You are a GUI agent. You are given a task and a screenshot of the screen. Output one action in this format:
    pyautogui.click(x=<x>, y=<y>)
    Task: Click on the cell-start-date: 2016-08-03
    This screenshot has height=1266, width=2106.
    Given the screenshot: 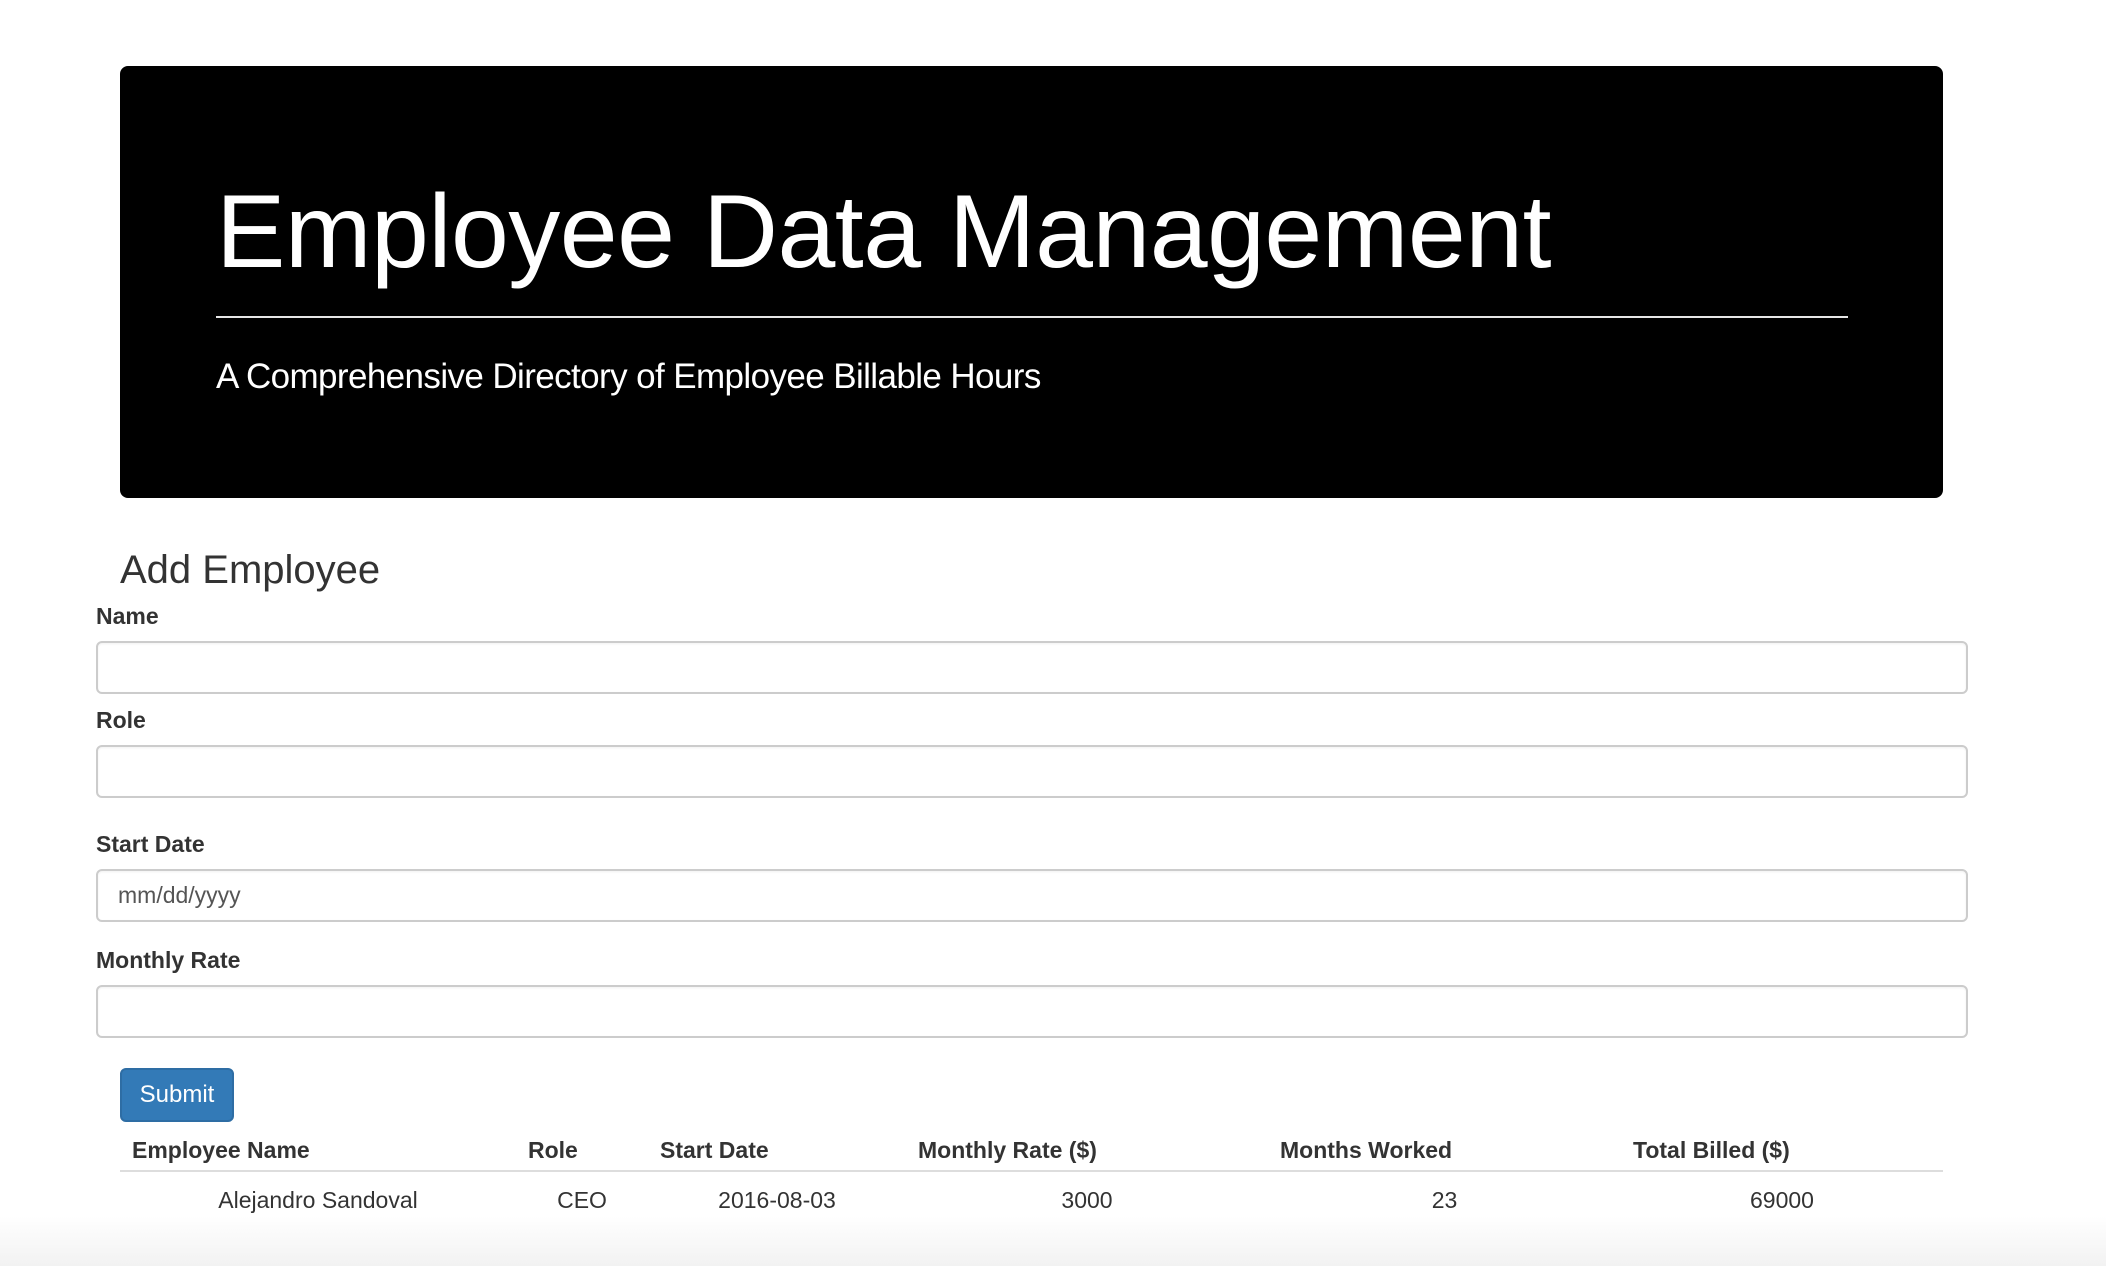 What is the action you would take?
    pyautogui.click(x=777, y=1199)
    